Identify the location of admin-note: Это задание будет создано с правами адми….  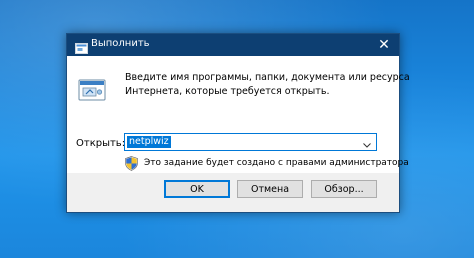
(276, 163).